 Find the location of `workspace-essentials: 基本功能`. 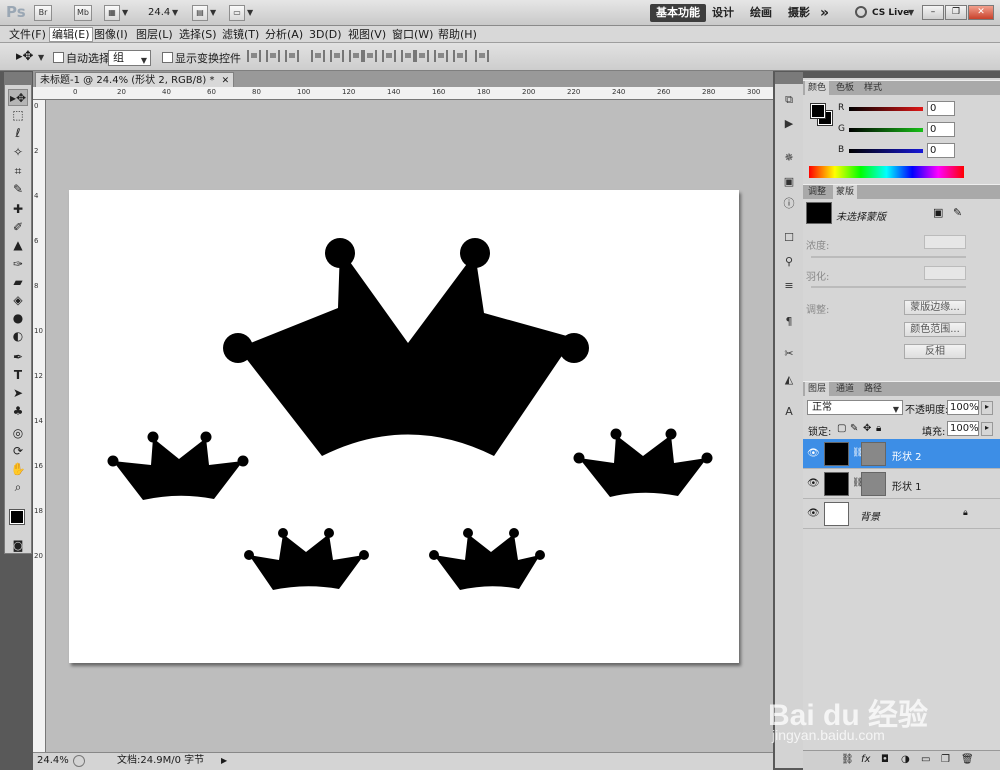

workspace-essentials: 基本功能 is located at coordinates (678, 13).